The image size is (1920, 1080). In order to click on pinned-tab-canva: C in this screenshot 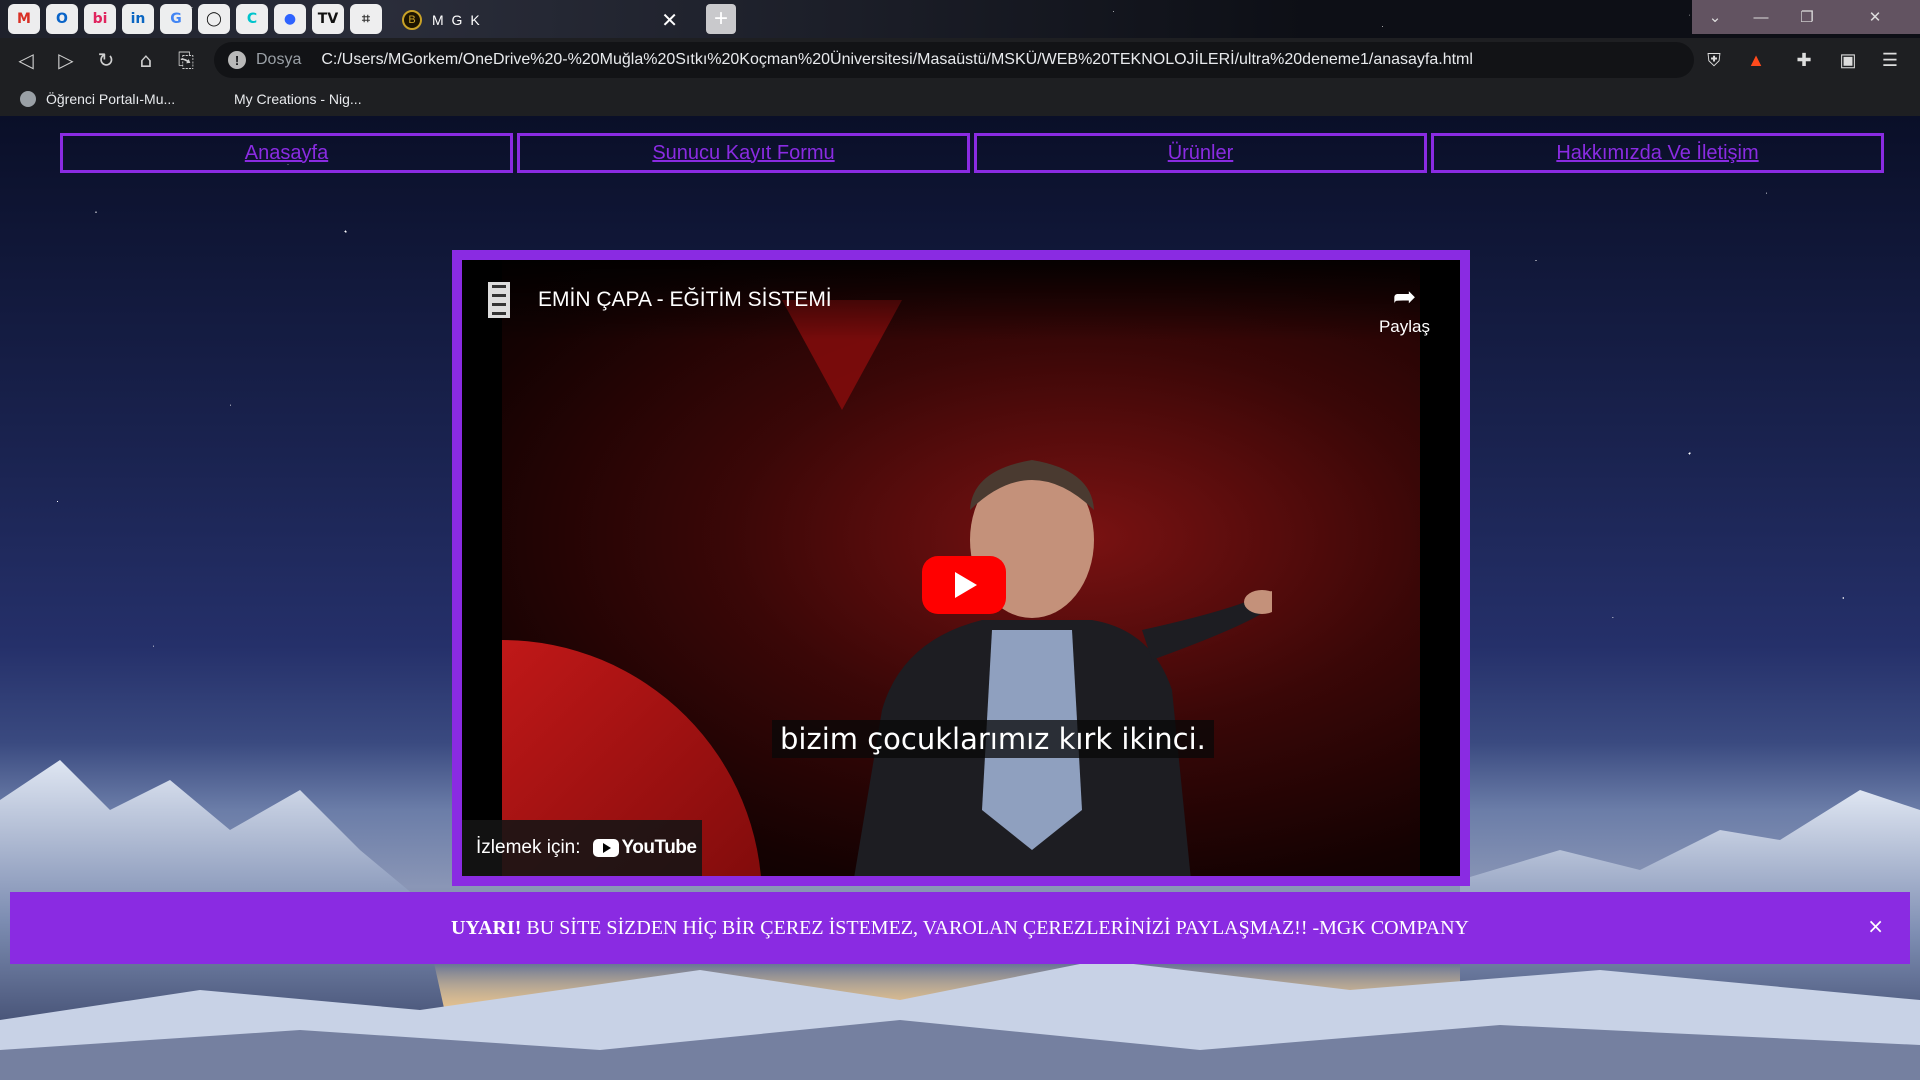, I will do `click(252, 19)`.